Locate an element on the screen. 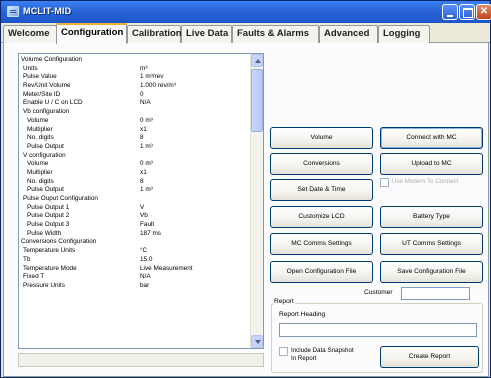 This screenshot has height=378, width=491. config-row-label: Pulse Width is located at coordinates (44, 233).